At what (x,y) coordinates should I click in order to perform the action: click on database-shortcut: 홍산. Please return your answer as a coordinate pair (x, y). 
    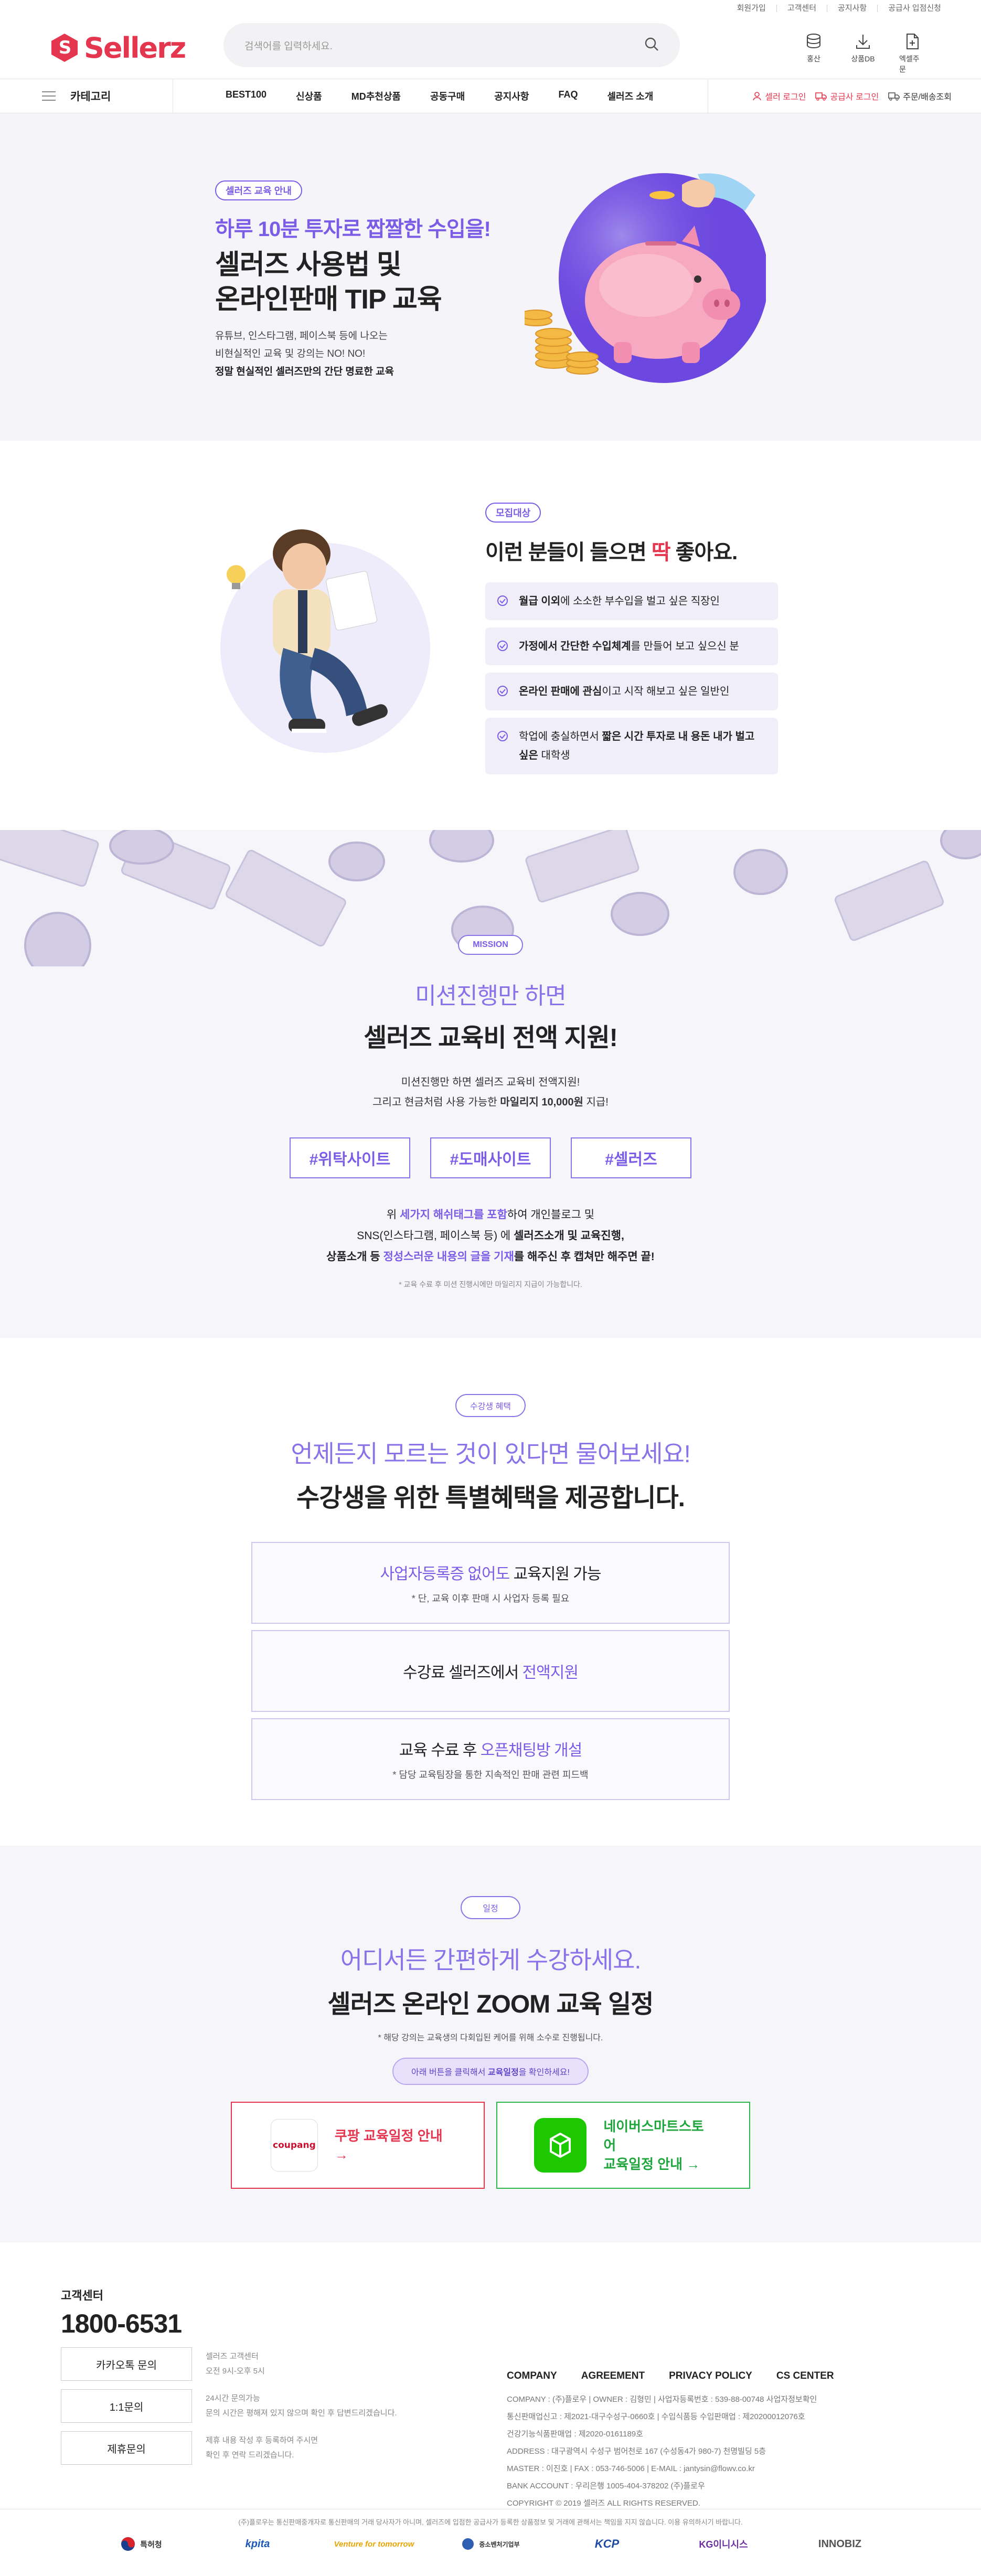
    Looking at the image, I should click on (814, 53).